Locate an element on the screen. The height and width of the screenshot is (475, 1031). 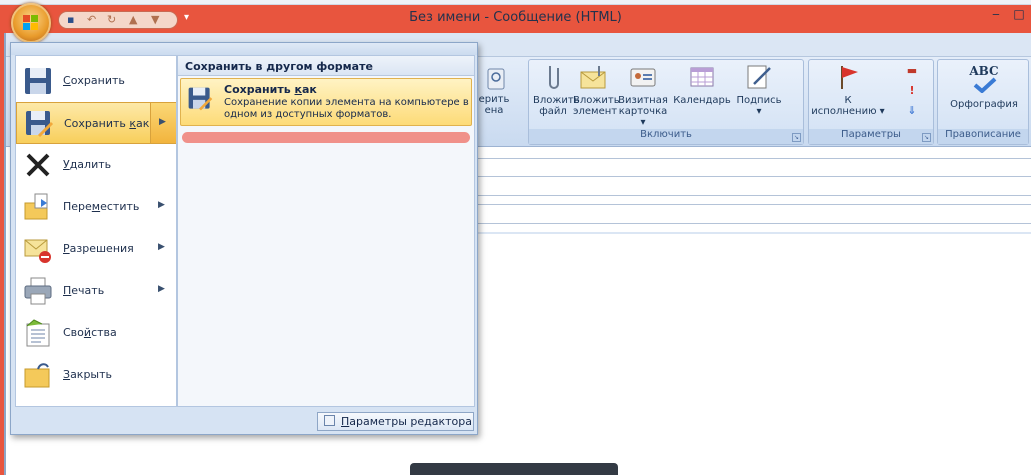
calendar-icon is located at coordinates (702, 77).